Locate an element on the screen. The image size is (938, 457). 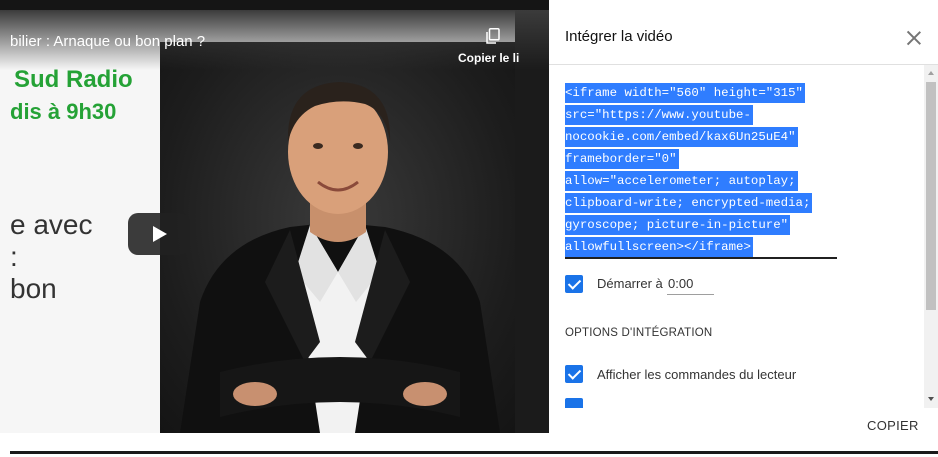
play-icon is located at coordinates (160, 234).